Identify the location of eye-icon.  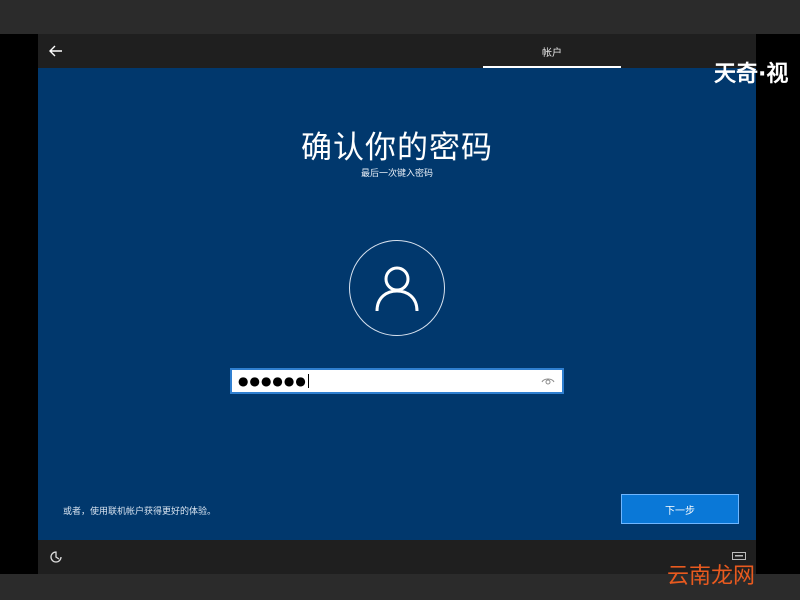
(548, 381).